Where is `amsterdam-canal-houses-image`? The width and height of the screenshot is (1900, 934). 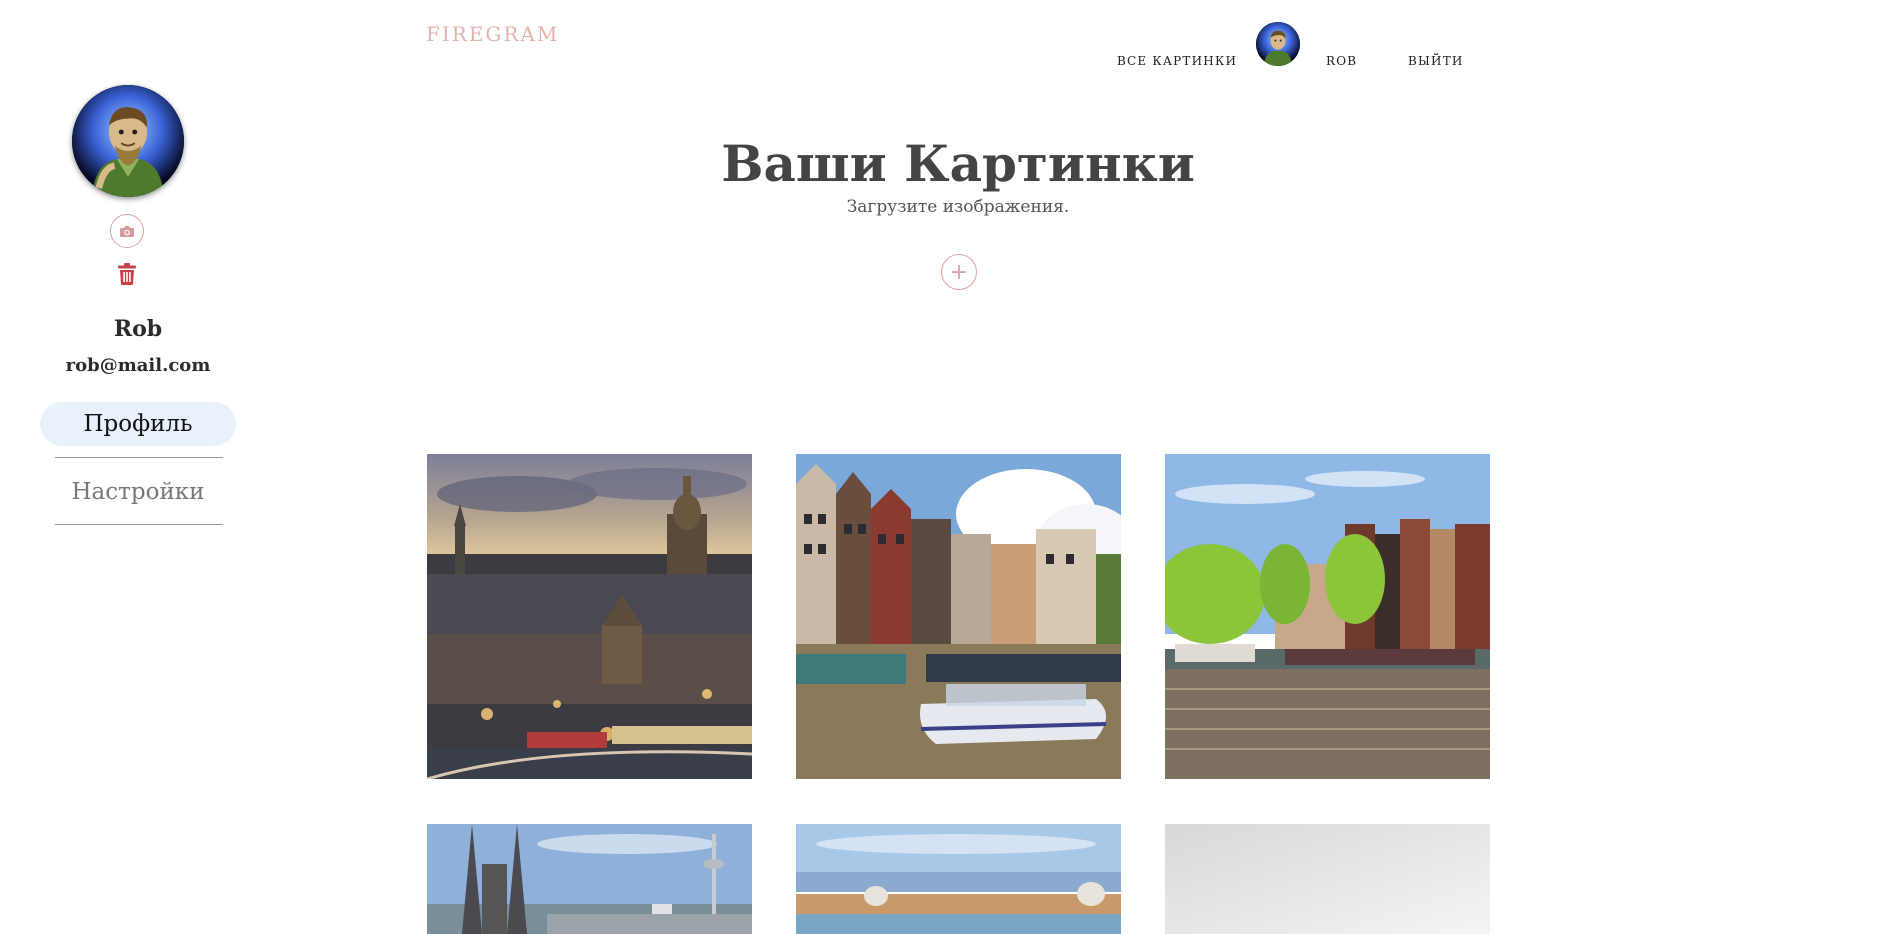 amsterdam-canal-houses-image is located at coordinates (1327, 616).